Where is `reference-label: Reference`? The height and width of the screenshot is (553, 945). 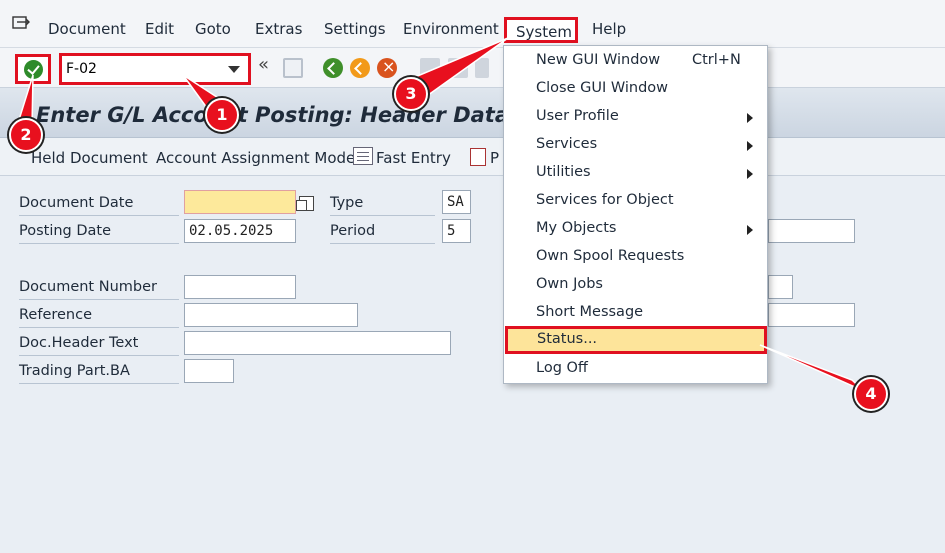 reference-label: Reference is located at coordinates (56, 315).